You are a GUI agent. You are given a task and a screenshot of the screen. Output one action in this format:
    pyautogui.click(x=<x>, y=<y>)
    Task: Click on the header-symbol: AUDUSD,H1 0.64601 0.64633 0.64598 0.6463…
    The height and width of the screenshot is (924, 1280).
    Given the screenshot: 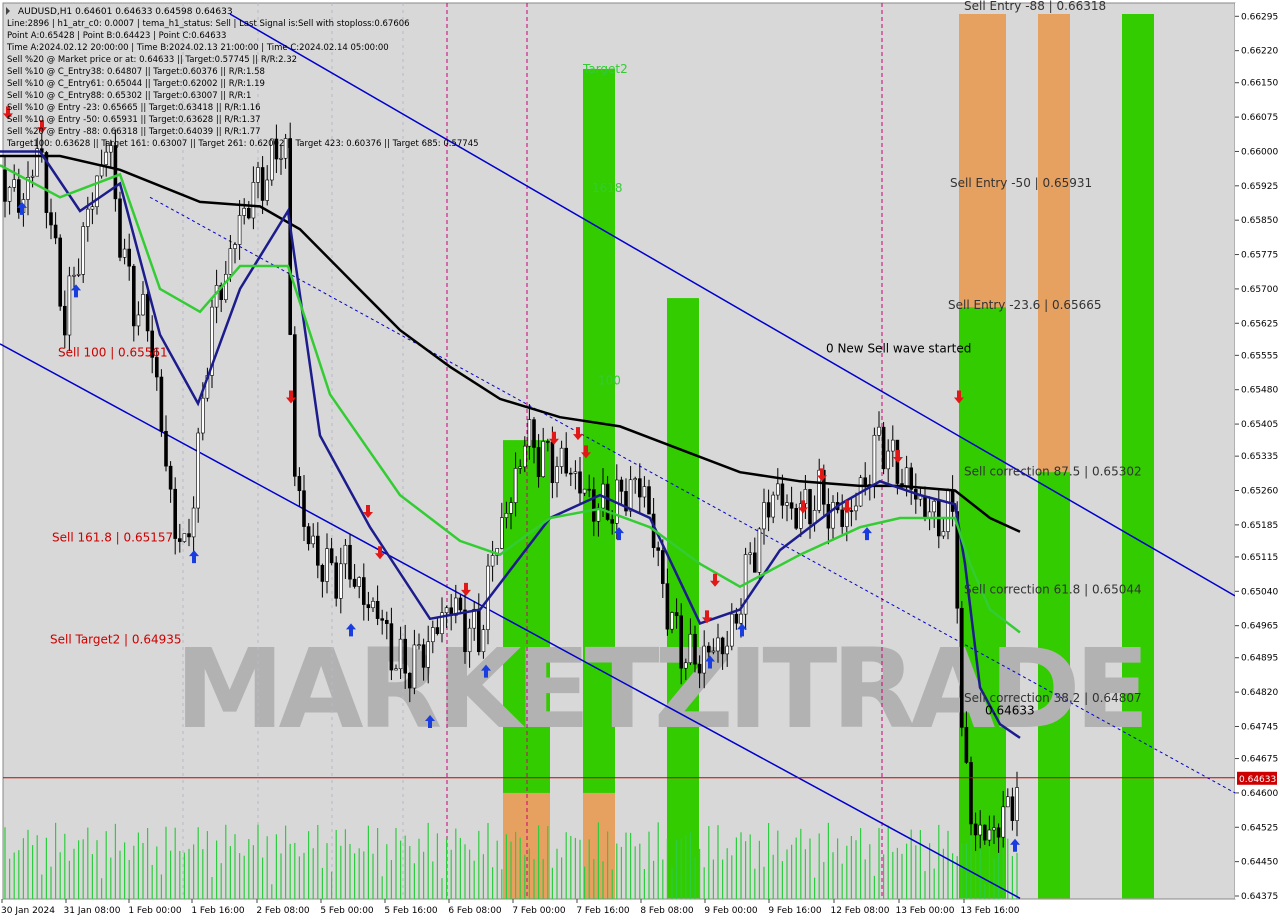 What is the action you would take?
    pyautogui.click(x=125, y=12)
    